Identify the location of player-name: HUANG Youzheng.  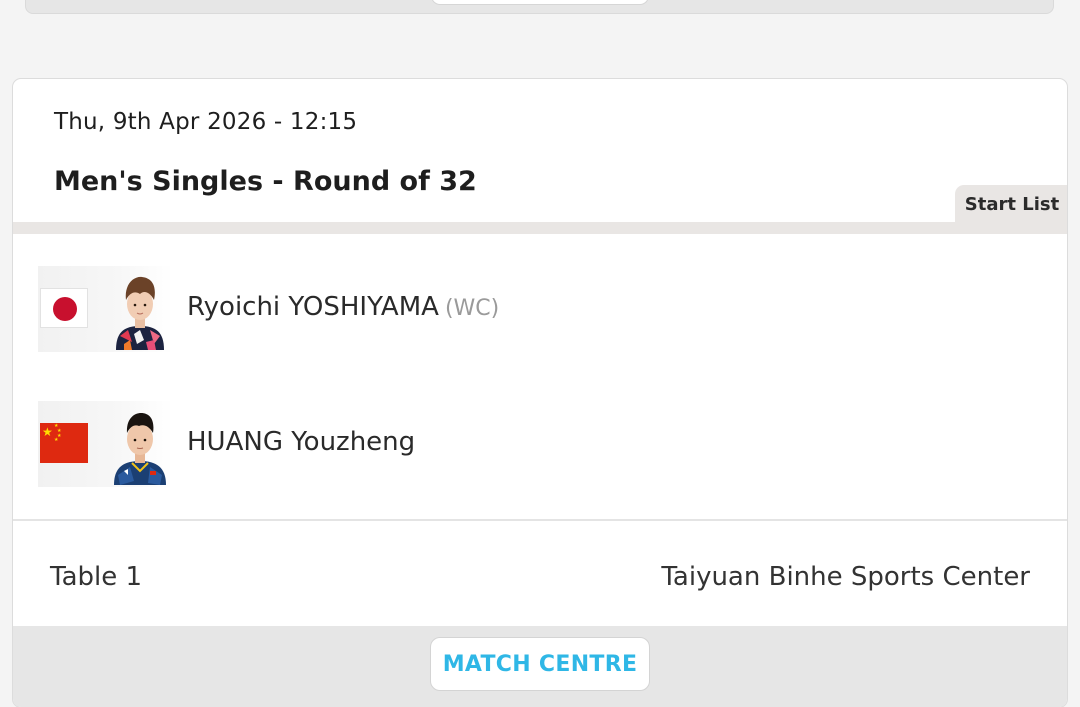
(301, 442).